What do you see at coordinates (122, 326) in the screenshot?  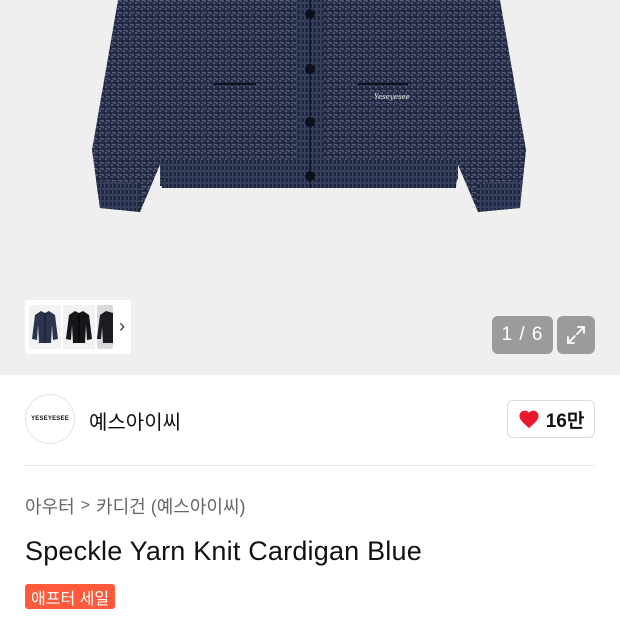 I see `chevron-right-icon: ›` at bounding box center [122, 326].